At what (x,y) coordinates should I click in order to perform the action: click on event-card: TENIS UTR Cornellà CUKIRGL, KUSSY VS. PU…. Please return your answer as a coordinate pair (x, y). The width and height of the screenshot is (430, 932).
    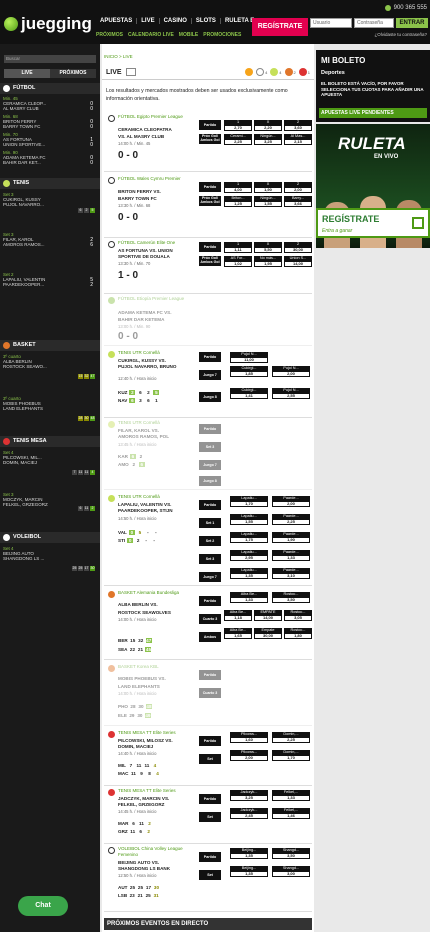
    Looking at the image, I should click on (208, 384).